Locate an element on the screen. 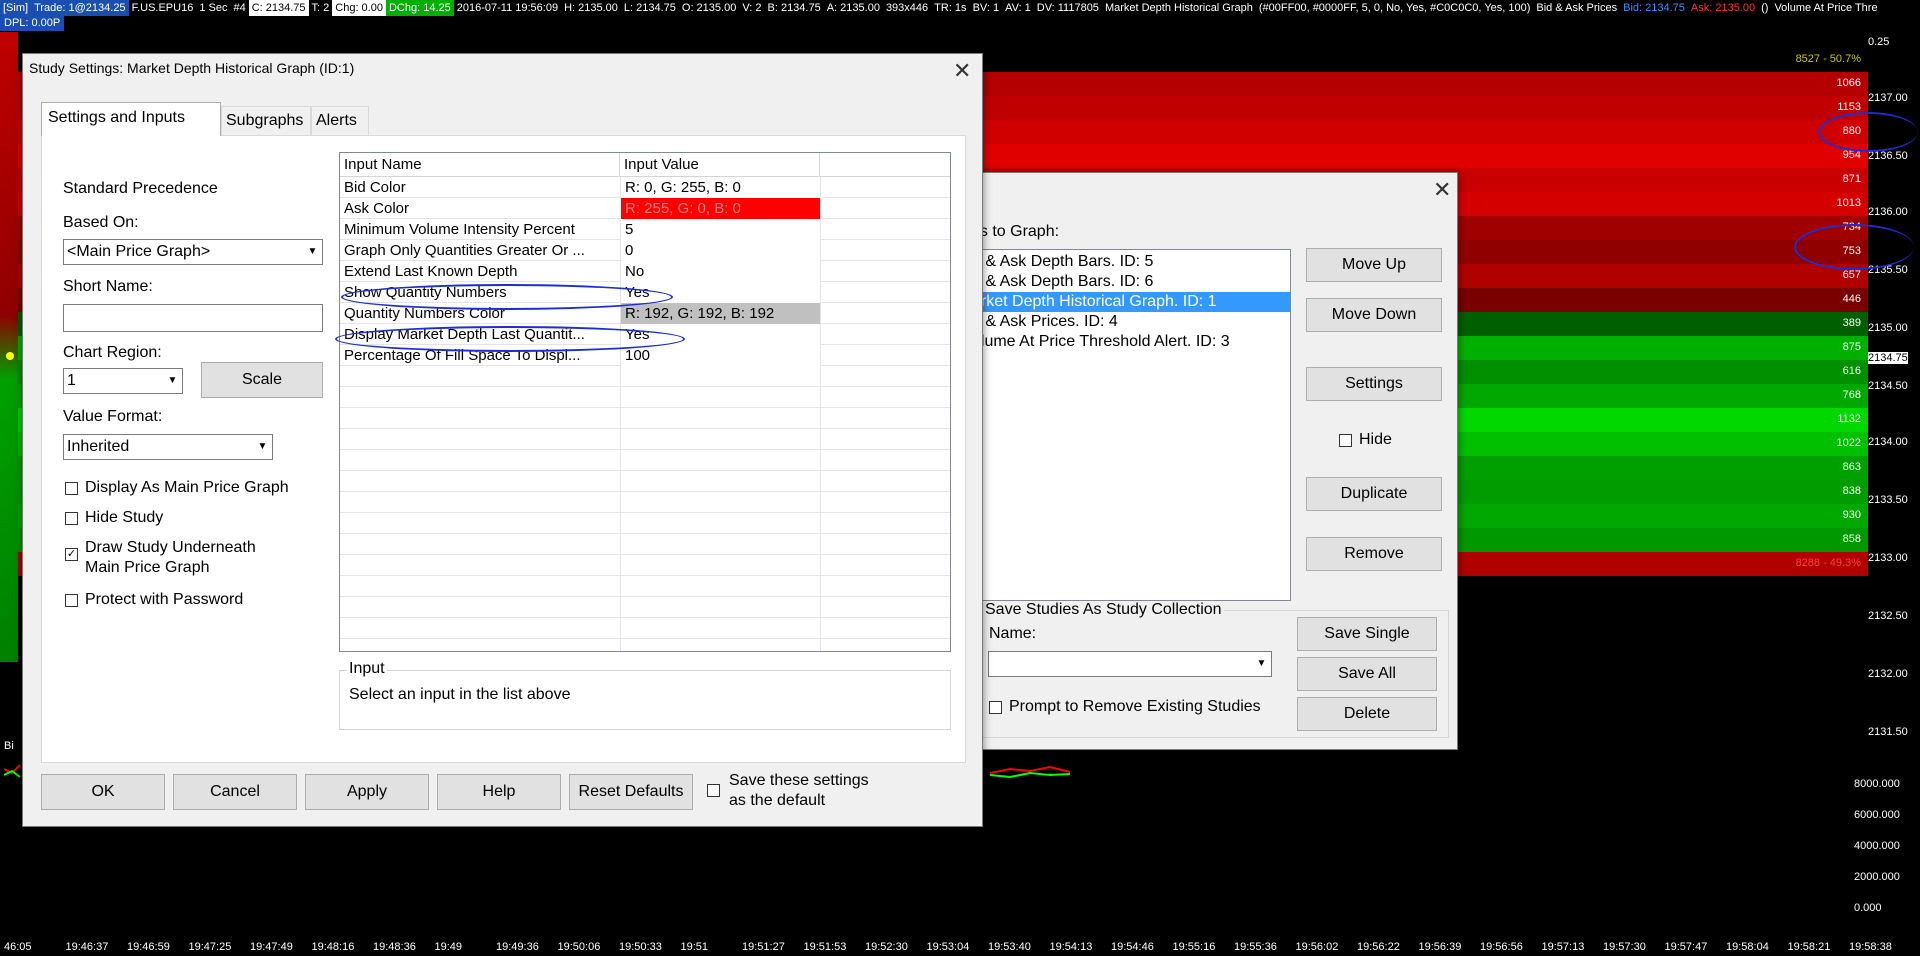 Image resolution: width=1920 pixels, height=956 pixels. tab-alerts: Alerts is located at coordinates (340, 121).